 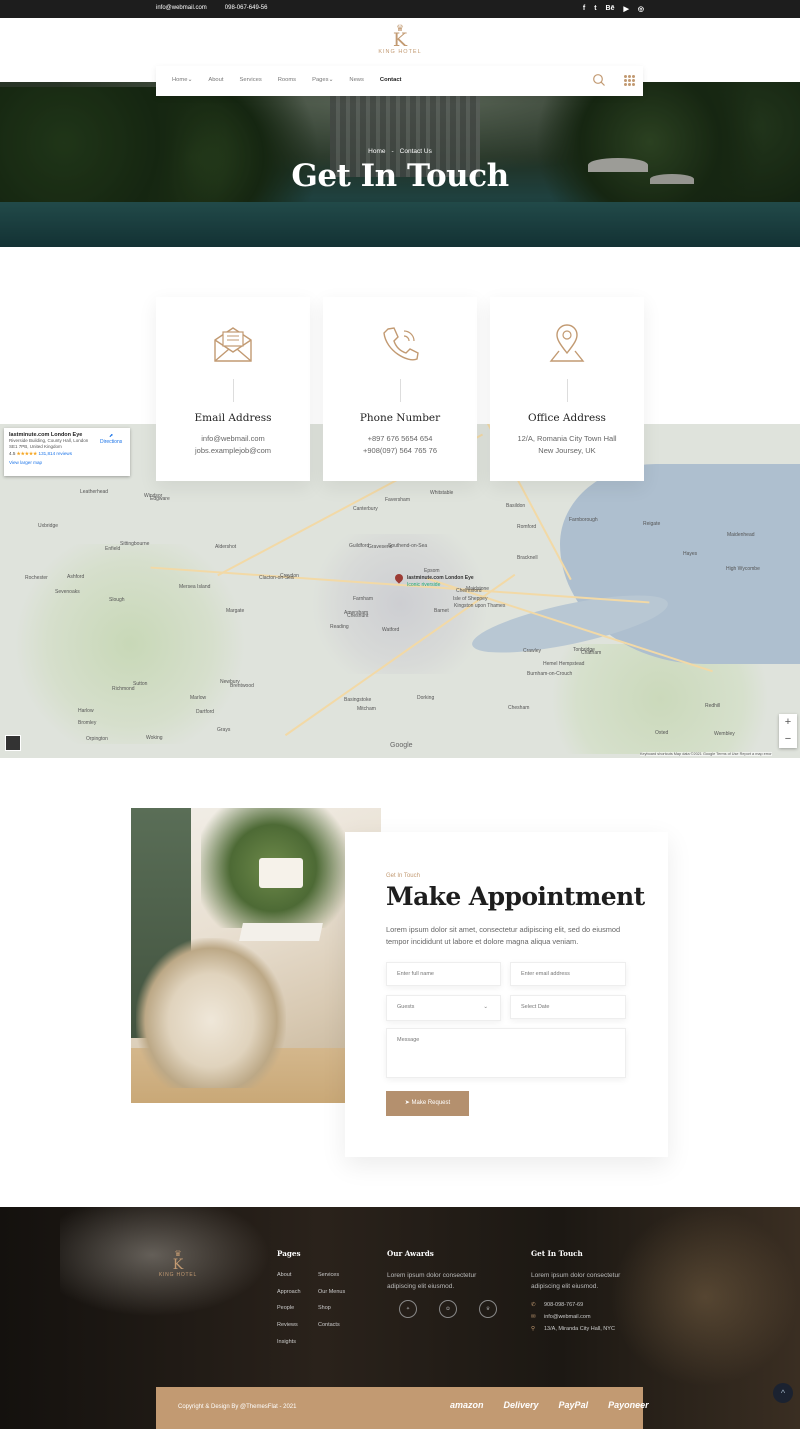 I want to click on footer-link-insights: Insights, so click(x=286, y=1342).